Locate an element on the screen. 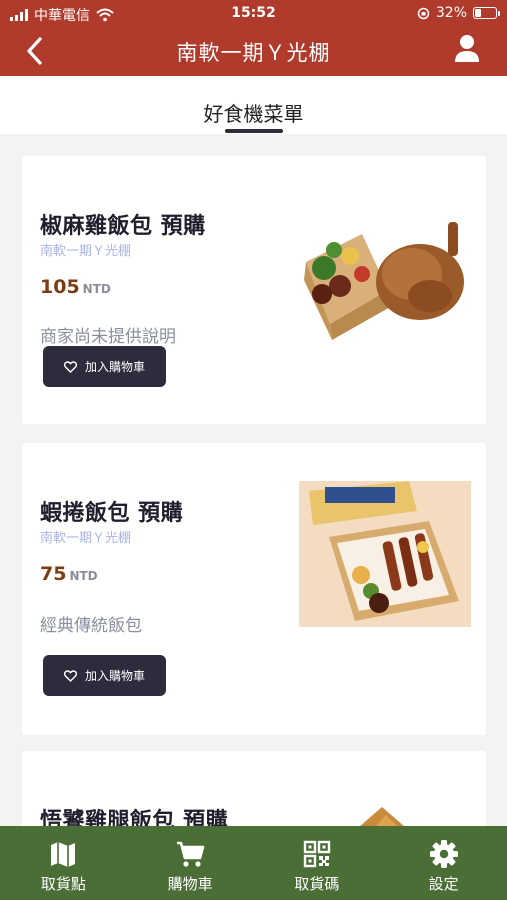 Image resolution: width=507 pixels, height=900 pixels. tab-menu: 好食機菜單 is located at coordinates (253, 112).